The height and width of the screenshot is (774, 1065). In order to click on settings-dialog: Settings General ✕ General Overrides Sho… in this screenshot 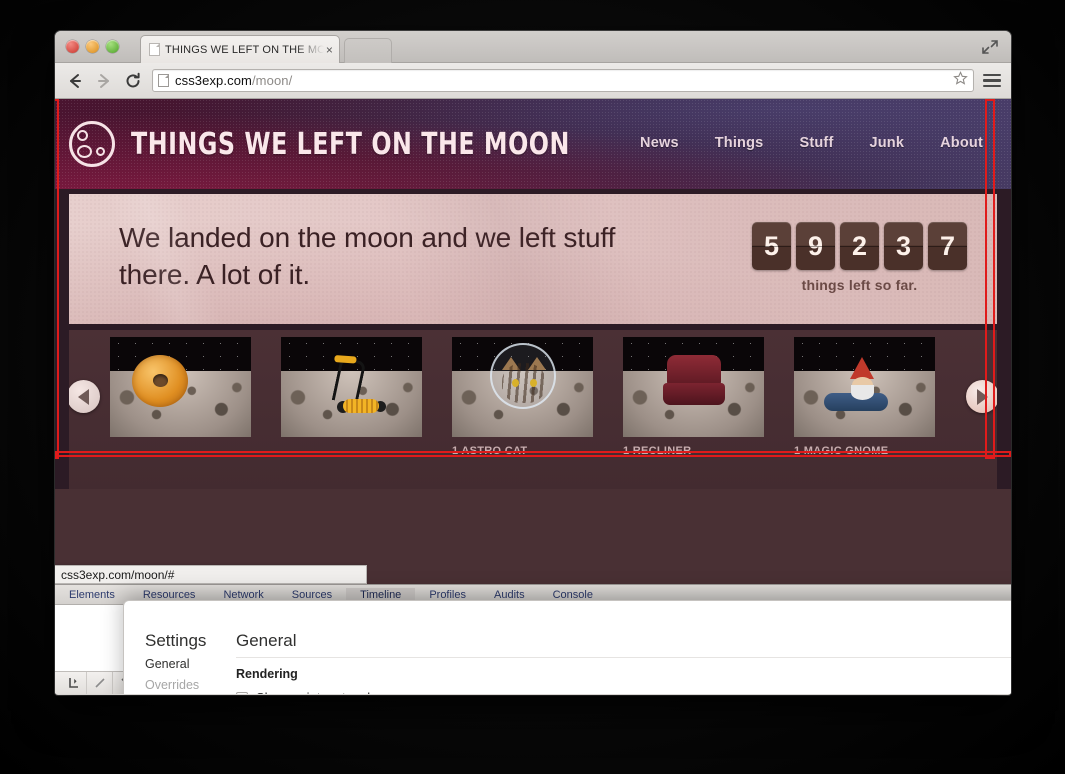, I will do `click(567, 647)`.